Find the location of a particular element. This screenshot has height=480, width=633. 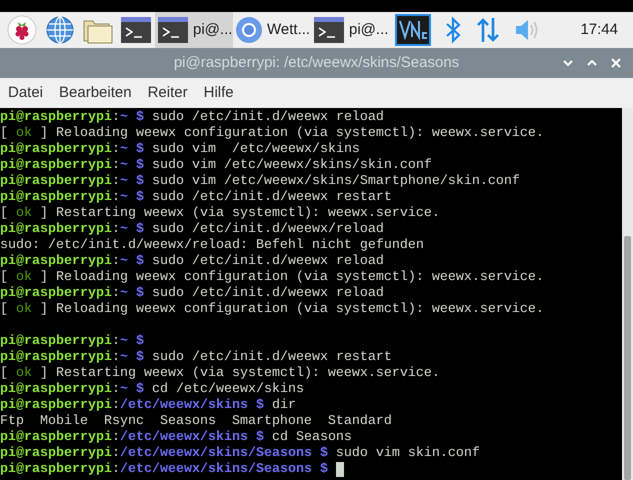

menu-item: Datei is located at coordinates (26, 93).